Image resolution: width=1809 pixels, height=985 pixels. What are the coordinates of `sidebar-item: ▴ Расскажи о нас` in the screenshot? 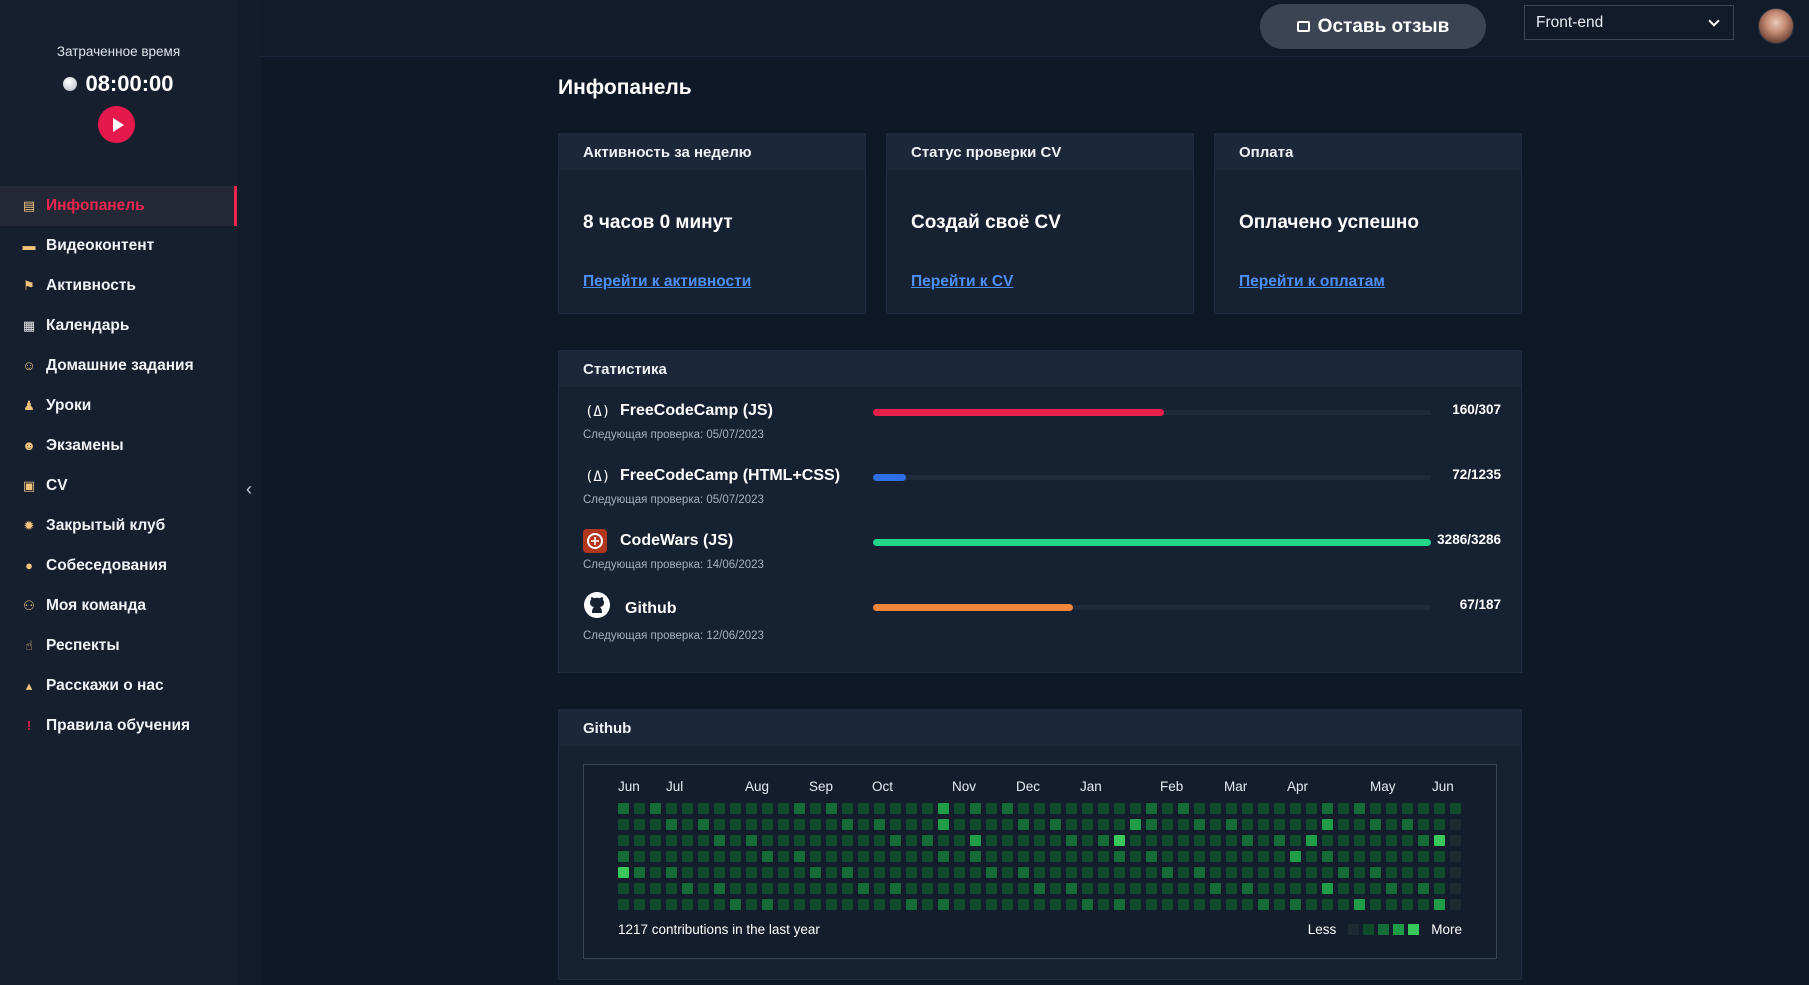 It's located at (118, 686).